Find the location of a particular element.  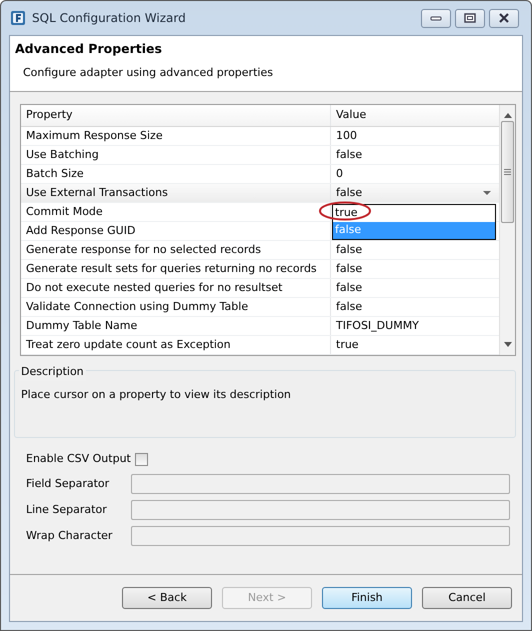

value-dropdown: false is located at coordinates (415, 193).